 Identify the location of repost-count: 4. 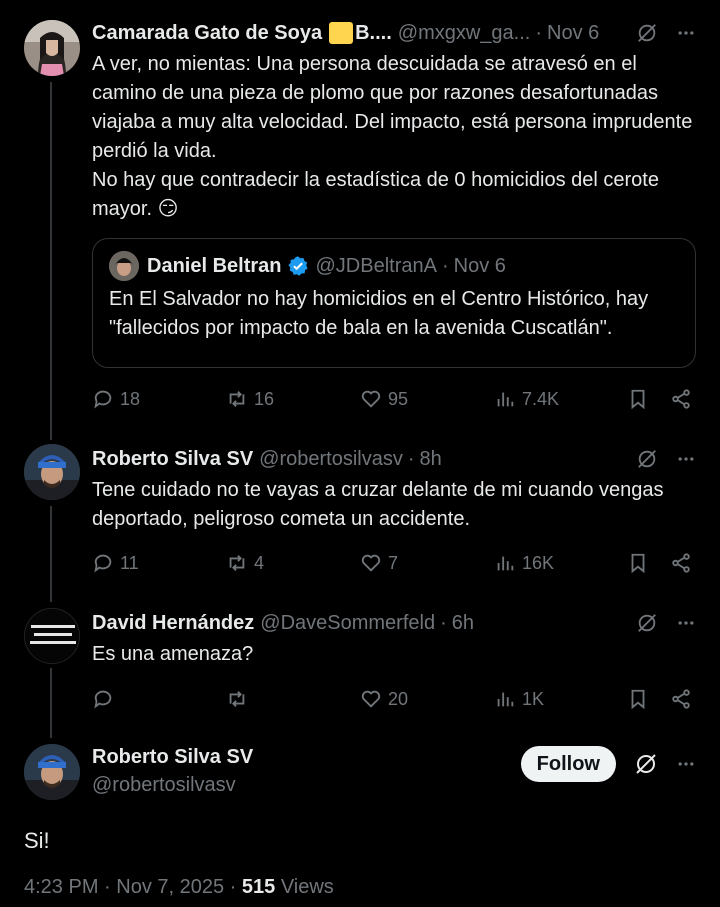
(259, 562).